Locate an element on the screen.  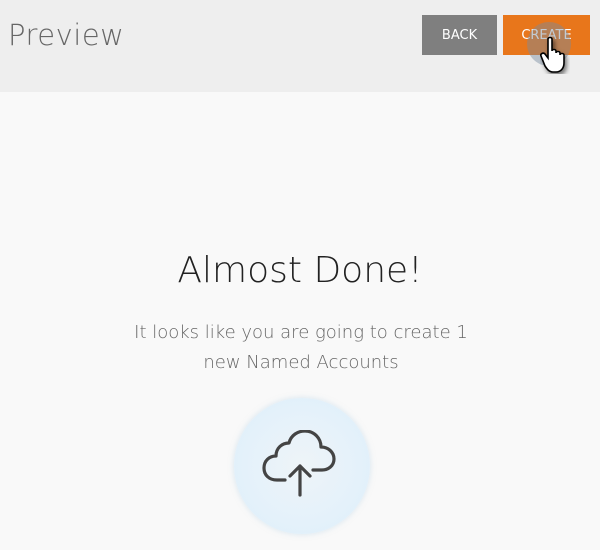
upload-circle is located at coordinates (302, 466).